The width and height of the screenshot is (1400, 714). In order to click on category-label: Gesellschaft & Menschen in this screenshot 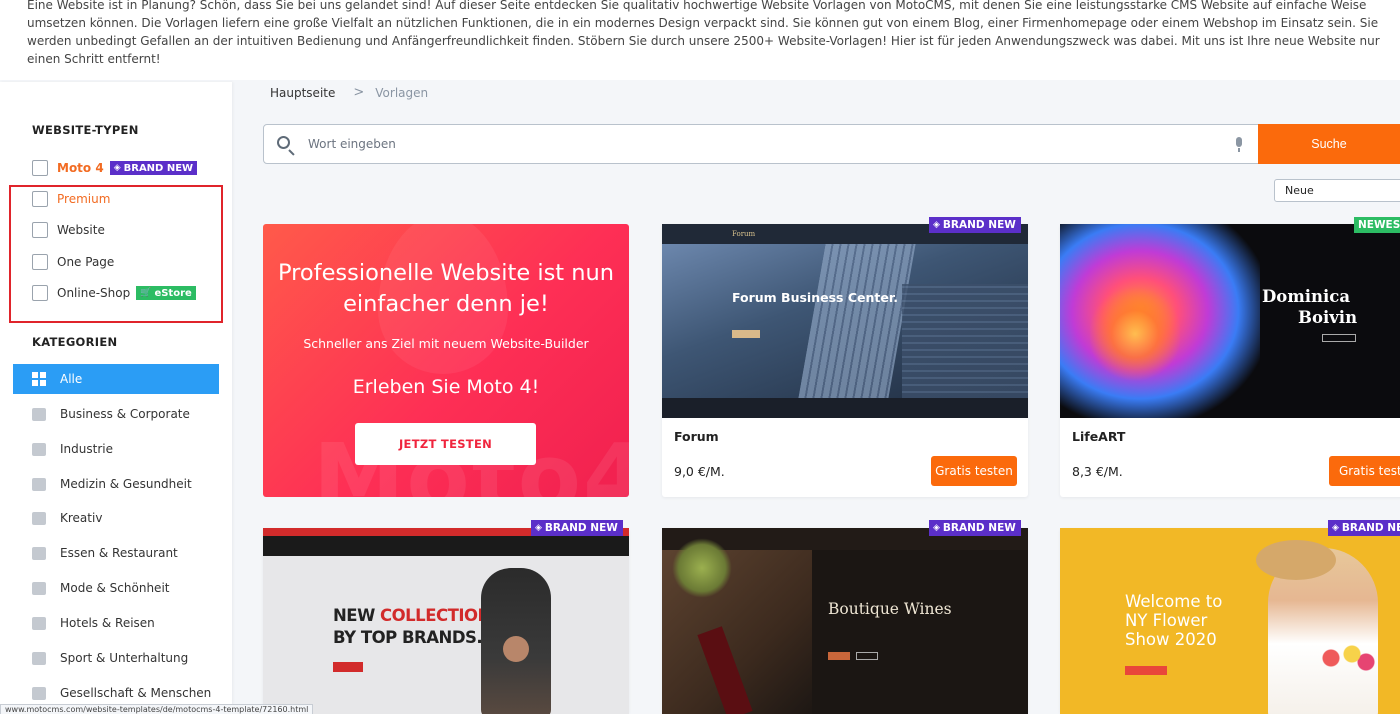, I will do `click(136, 693)`.